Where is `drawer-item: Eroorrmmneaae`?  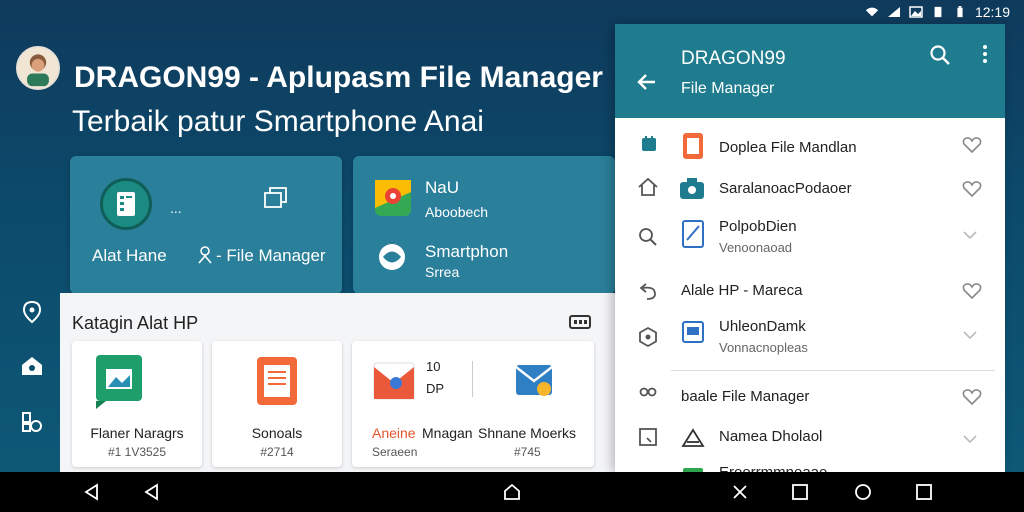 drawer-item: Eroorrmmneaae is located at coordinates (810, 466).